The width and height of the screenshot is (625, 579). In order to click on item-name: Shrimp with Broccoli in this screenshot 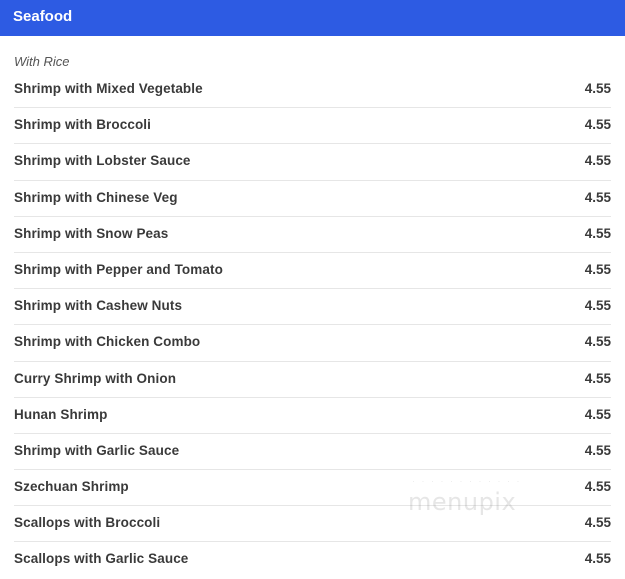, I will do `click(83, 125)`.